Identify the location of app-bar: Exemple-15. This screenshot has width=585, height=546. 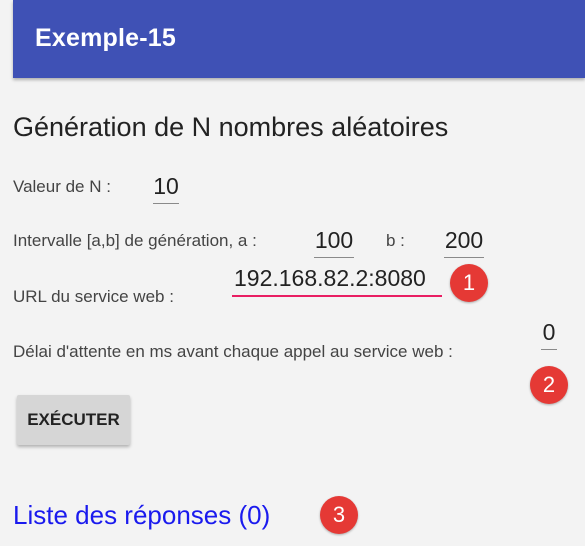
(299, 39).